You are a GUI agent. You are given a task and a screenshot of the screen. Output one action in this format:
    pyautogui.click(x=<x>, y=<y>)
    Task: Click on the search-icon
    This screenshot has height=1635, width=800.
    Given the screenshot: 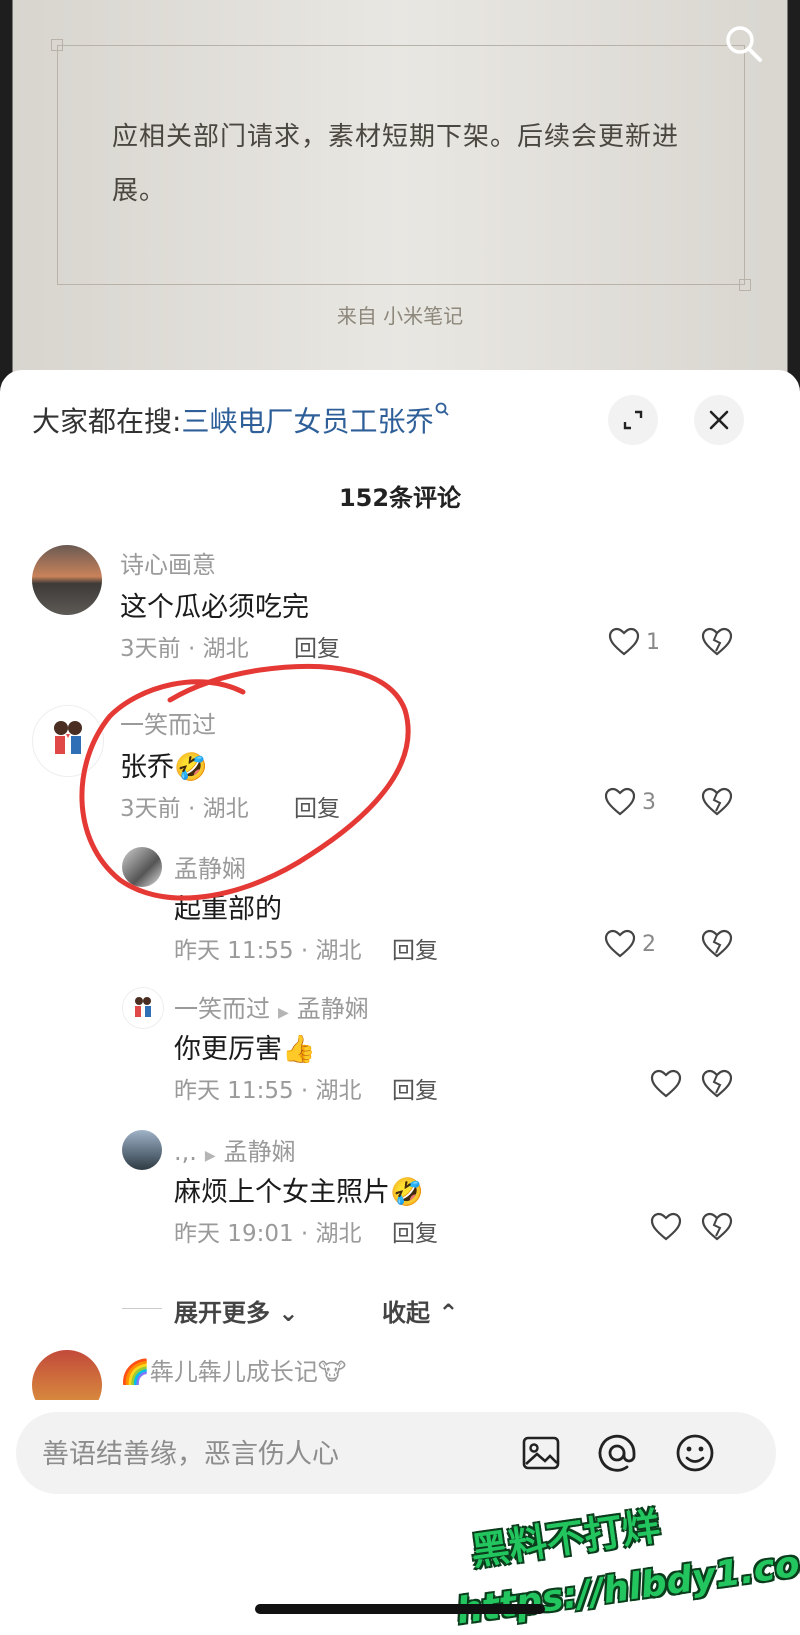 What is the action you would take?
    pyautogui.click(x=744, y=44)
    